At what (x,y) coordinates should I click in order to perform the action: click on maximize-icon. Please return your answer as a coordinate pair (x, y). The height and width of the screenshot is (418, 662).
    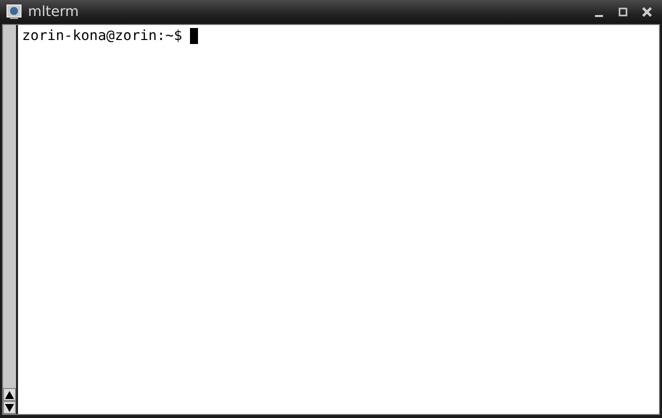
    Looking at the image, I should click on (623, 12).